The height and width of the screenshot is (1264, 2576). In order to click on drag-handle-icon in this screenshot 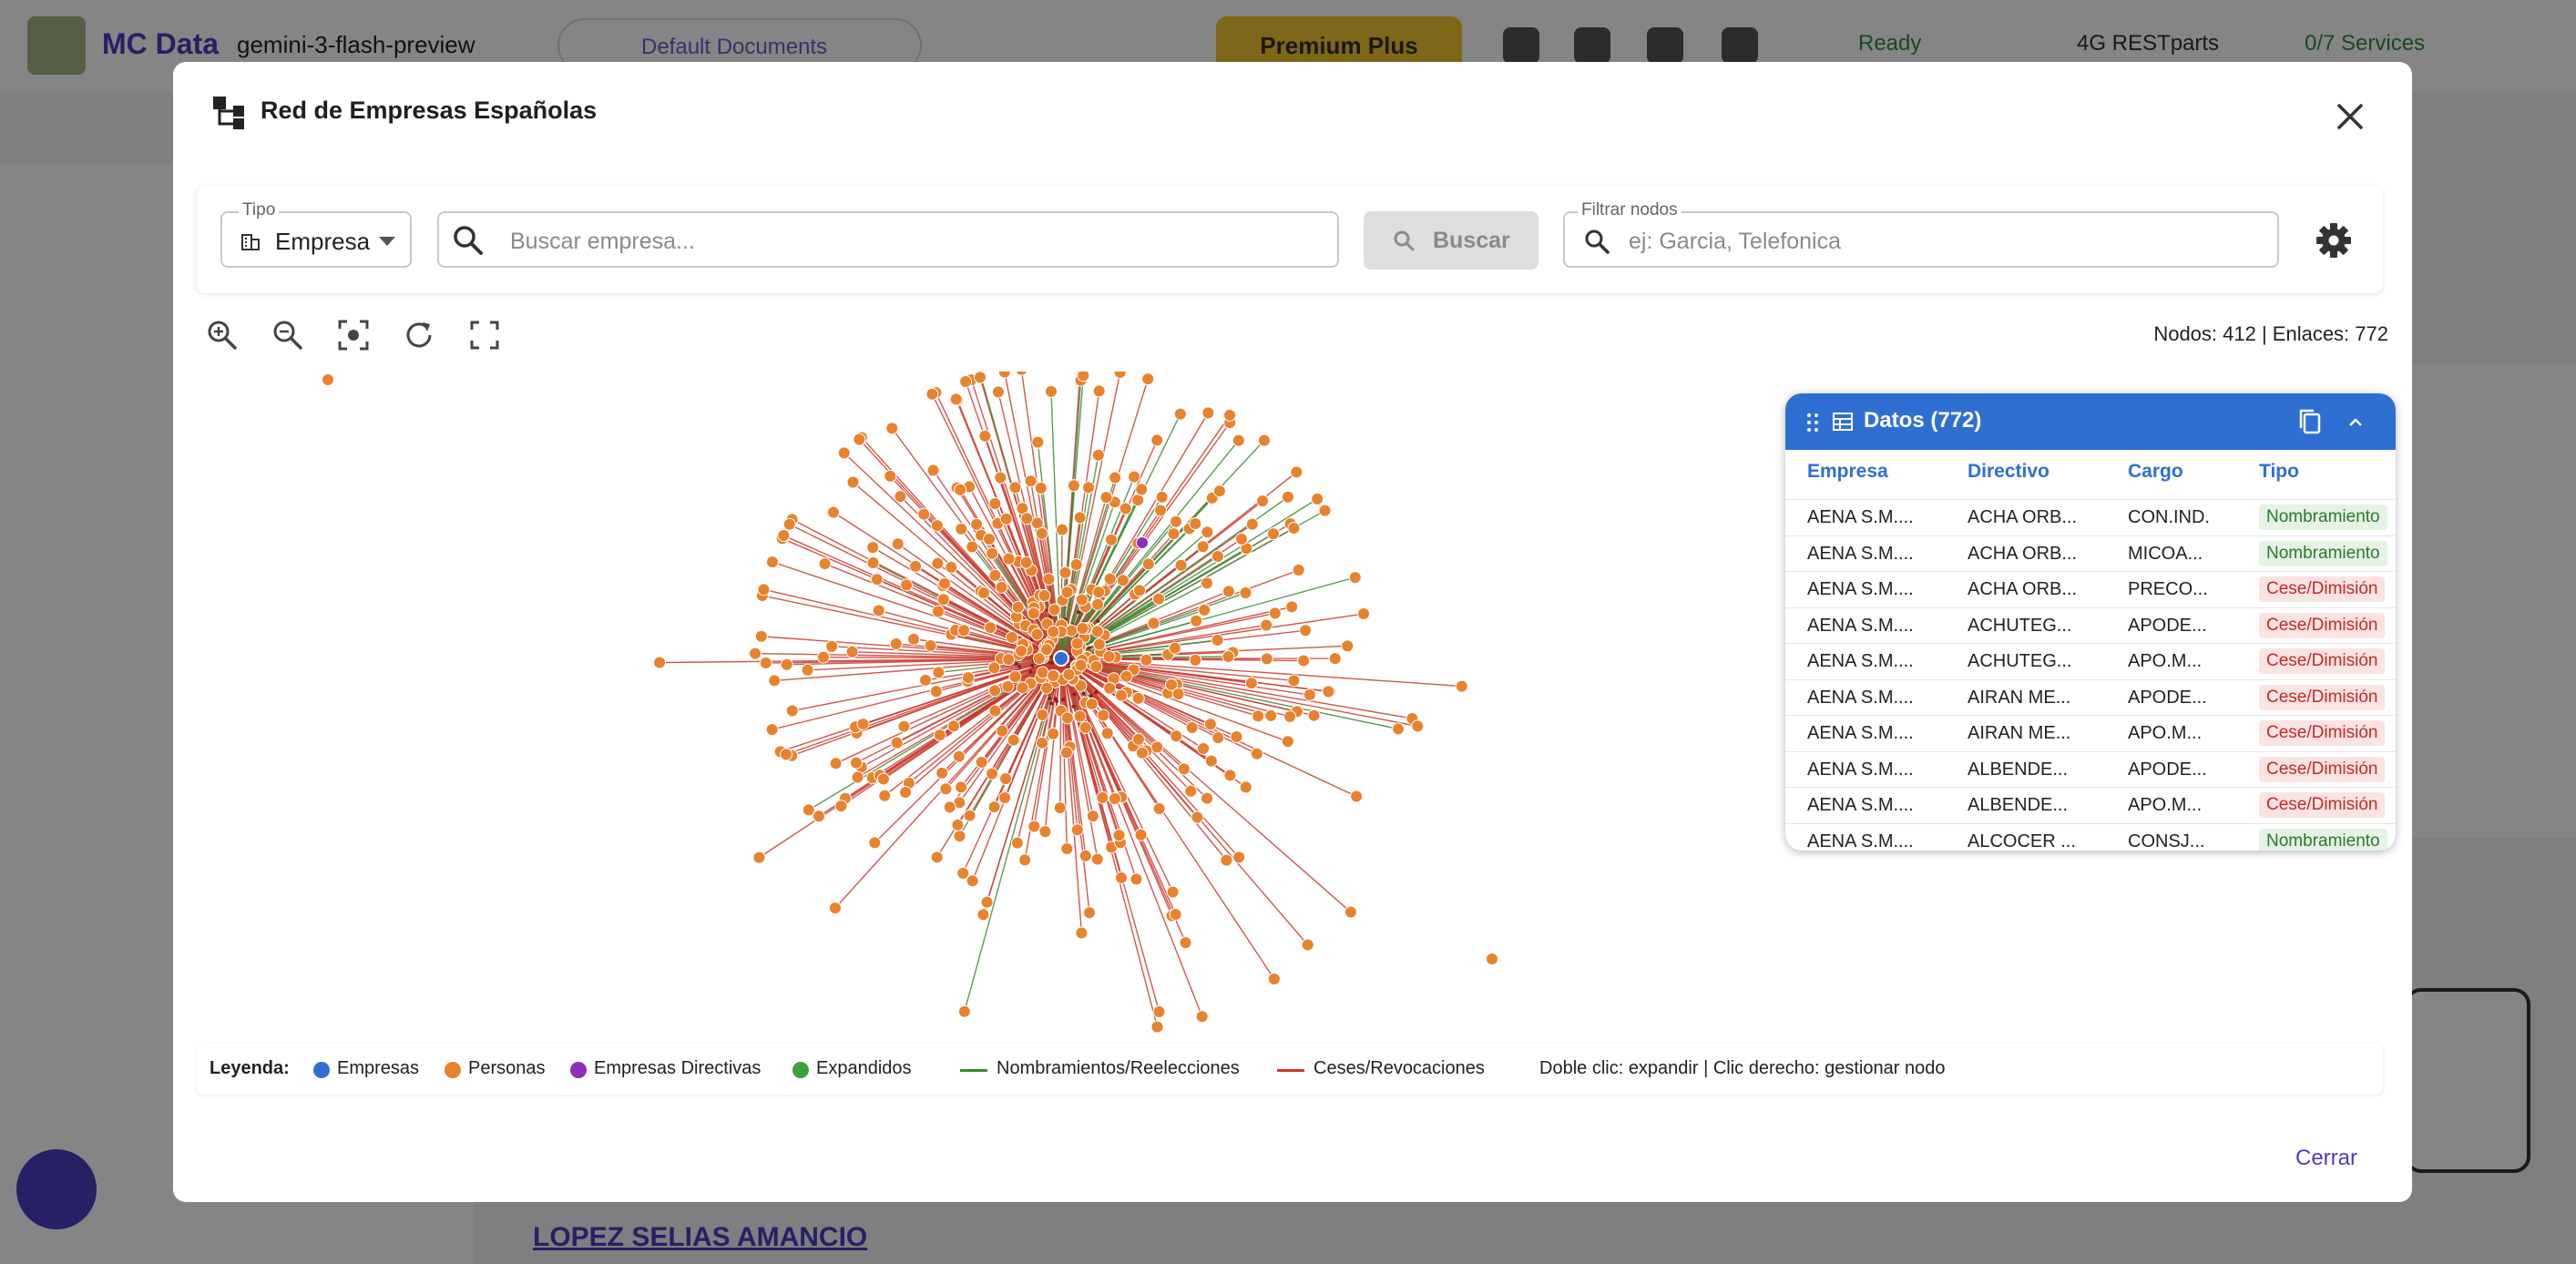, I will do `click(1813, 423)`.